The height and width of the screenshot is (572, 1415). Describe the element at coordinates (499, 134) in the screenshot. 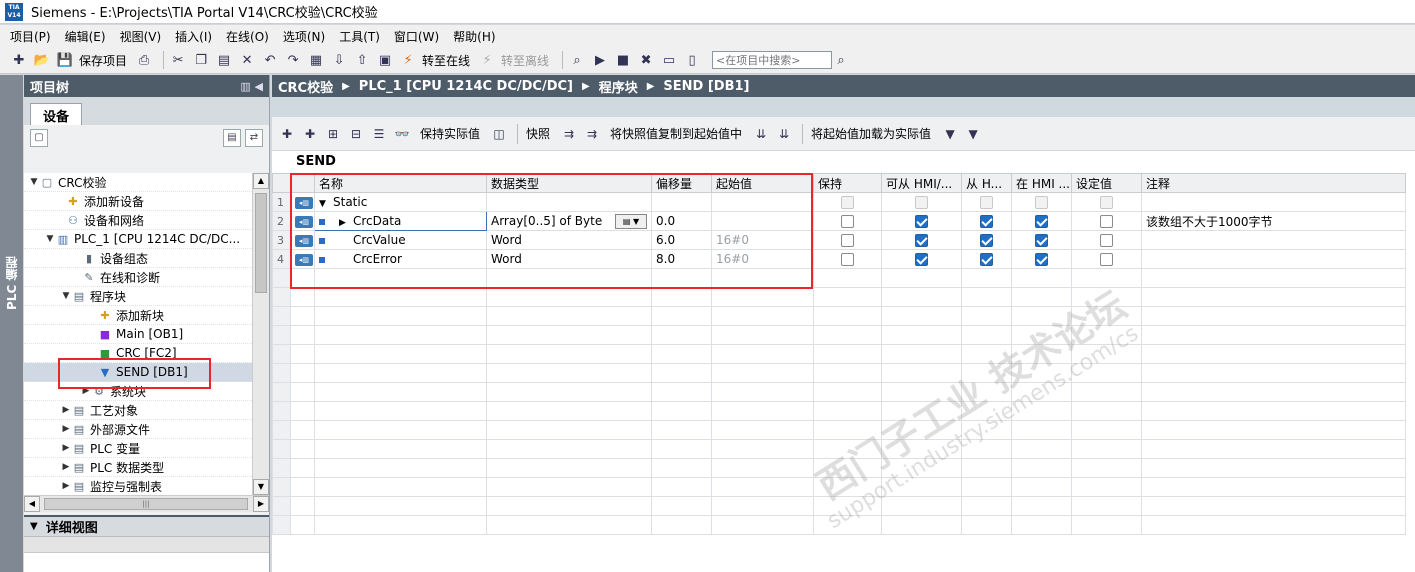

I see `snapshot-icon: ◫` at that location.